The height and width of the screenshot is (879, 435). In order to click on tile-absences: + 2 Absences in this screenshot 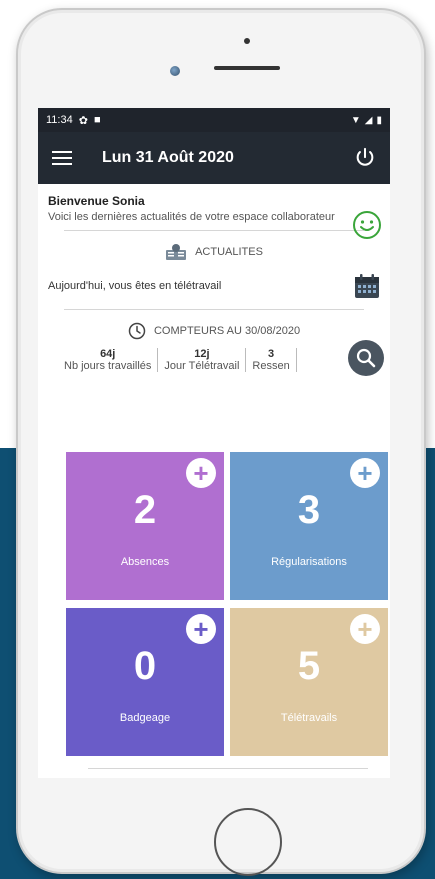, I will do `click(145, 526)`.